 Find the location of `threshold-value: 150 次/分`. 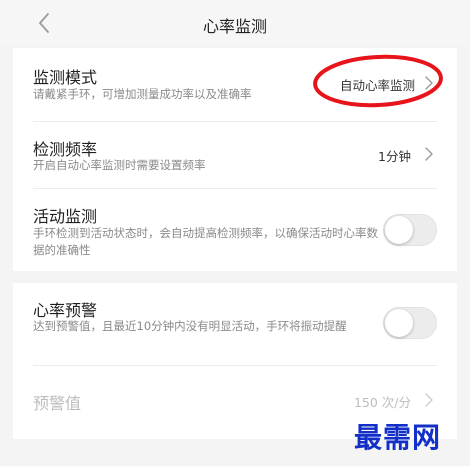

threshold-value: 150 次/分 is located at coordinates (382, 402).